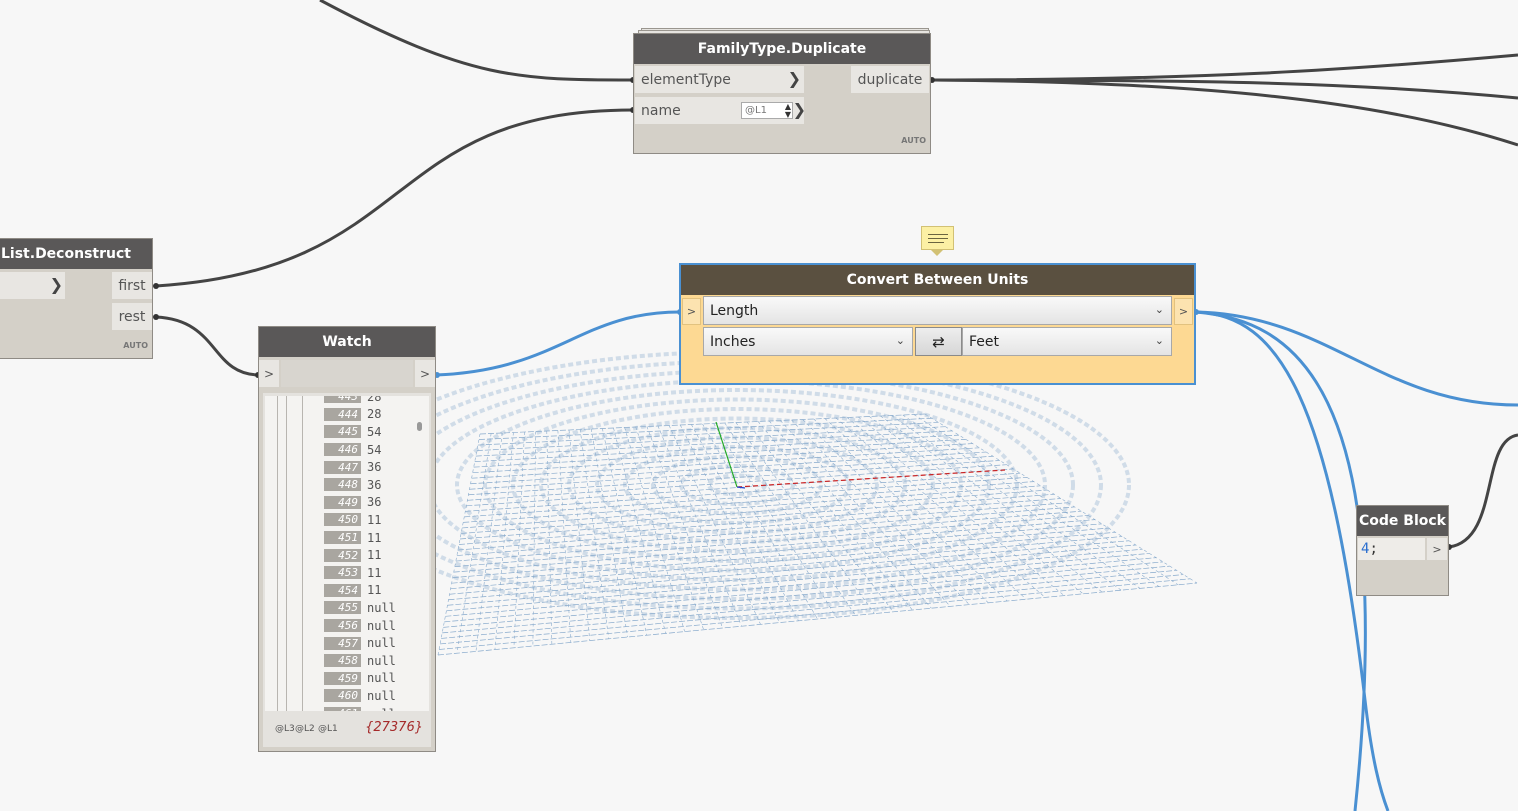 Image resolution: width=1518 pixels, height=811 pixels. I want to click on list-deconstruct-node: List.Deconstruct ❯ first rest AUTO, so click(76, 298).